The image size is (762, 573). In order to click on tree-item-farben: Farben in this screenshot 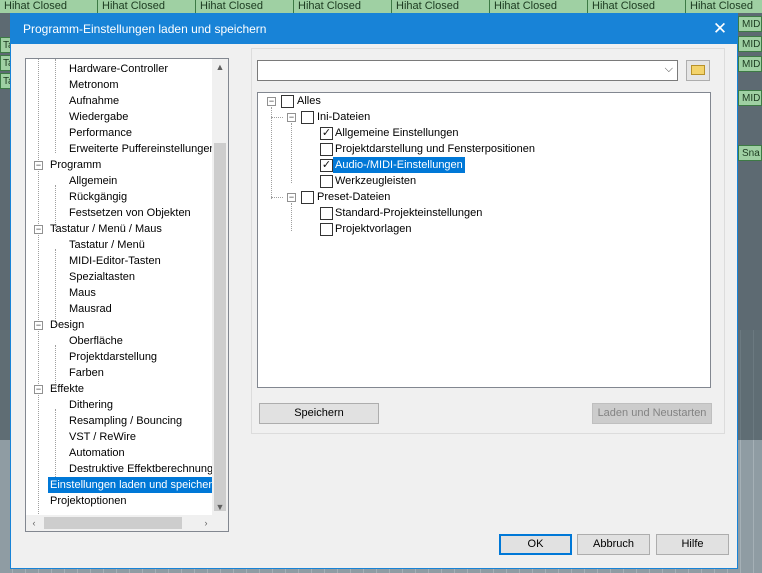, I will do `click(86, 373)`.